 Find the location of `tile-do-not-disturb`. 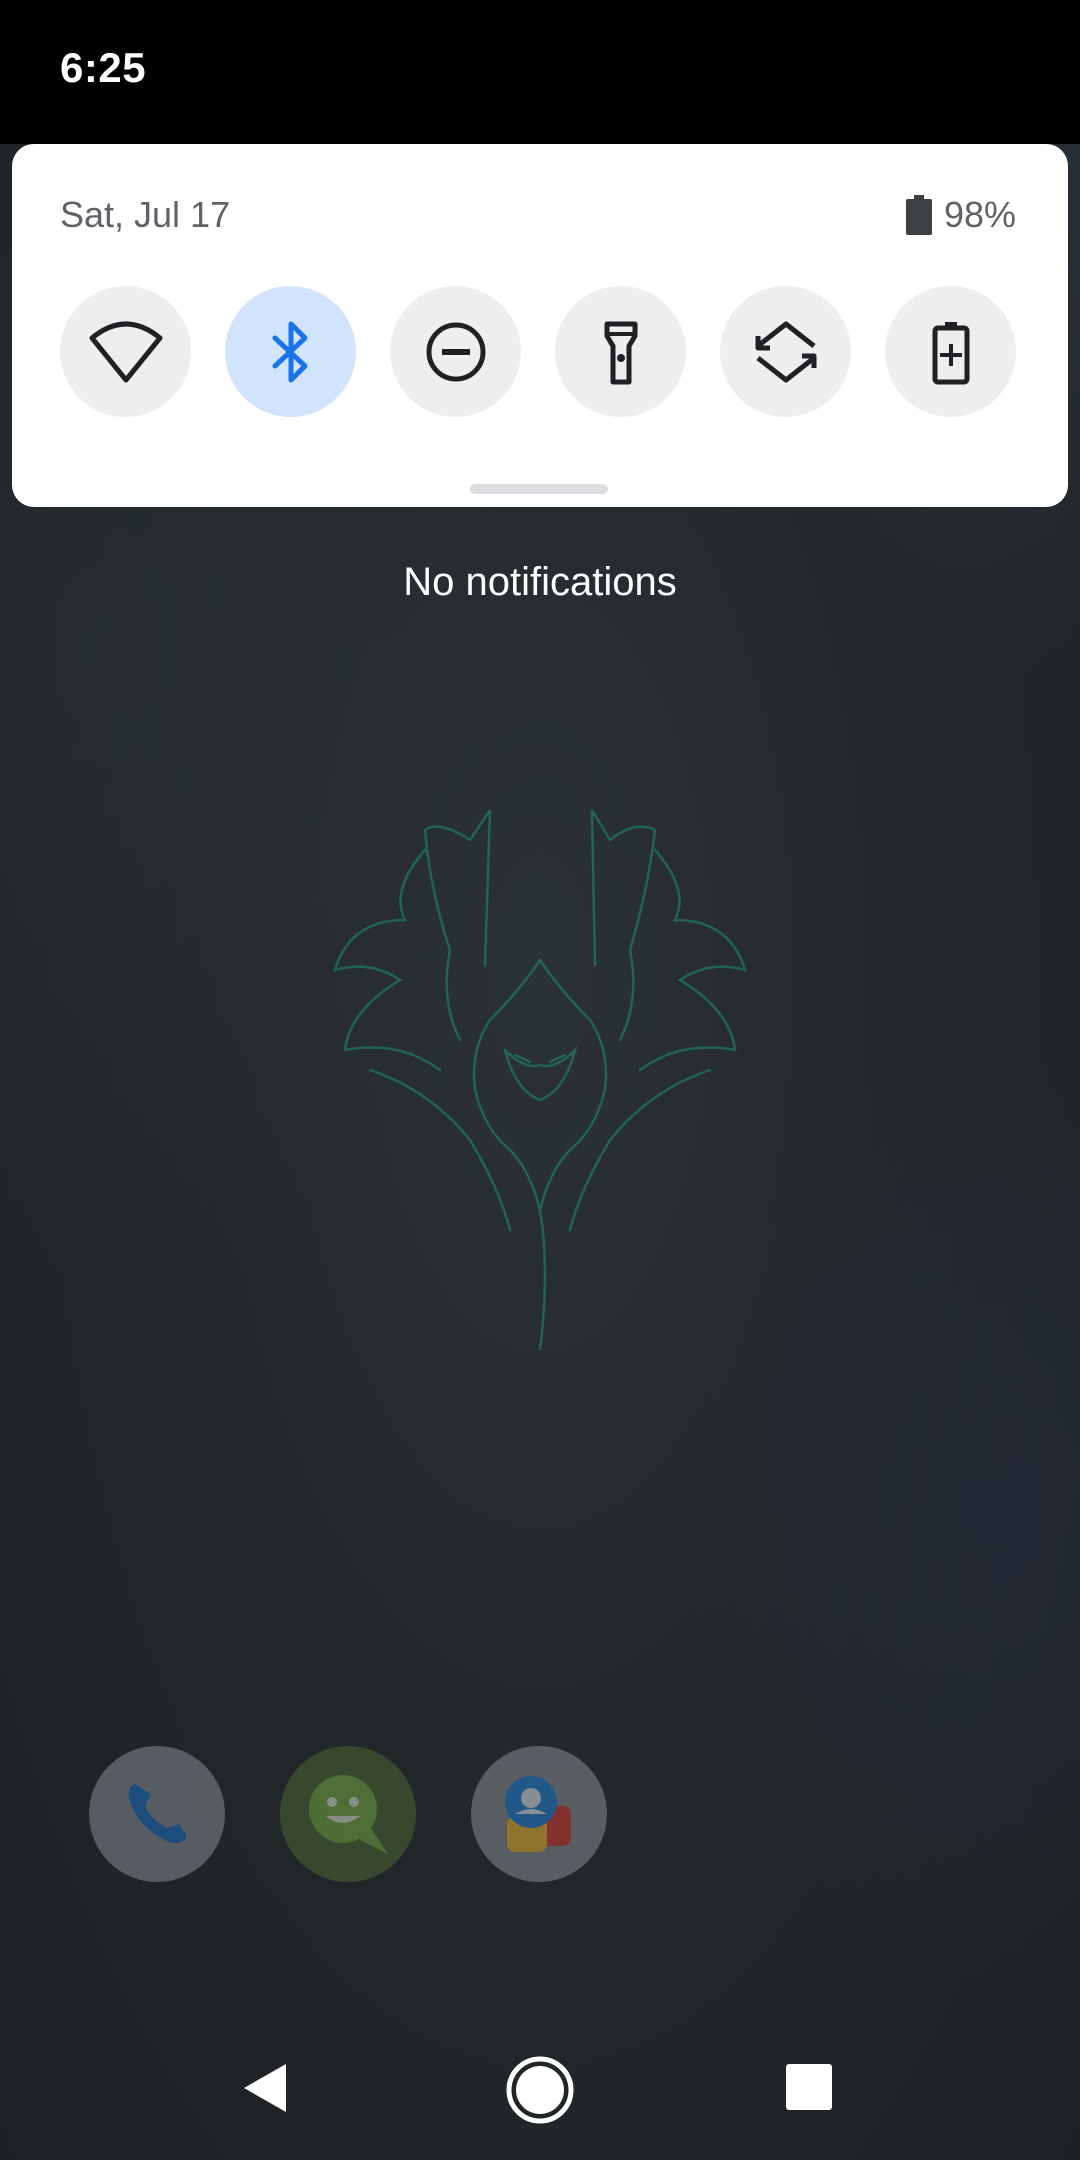

tile-do-not-disturb is located at coordinates (455, 351).